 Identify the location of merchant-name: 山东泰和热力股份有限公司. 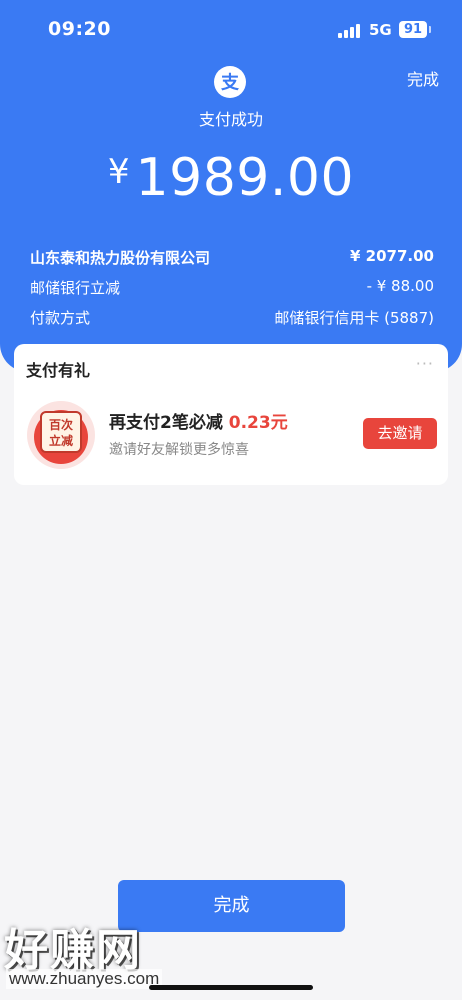
(120, 258).